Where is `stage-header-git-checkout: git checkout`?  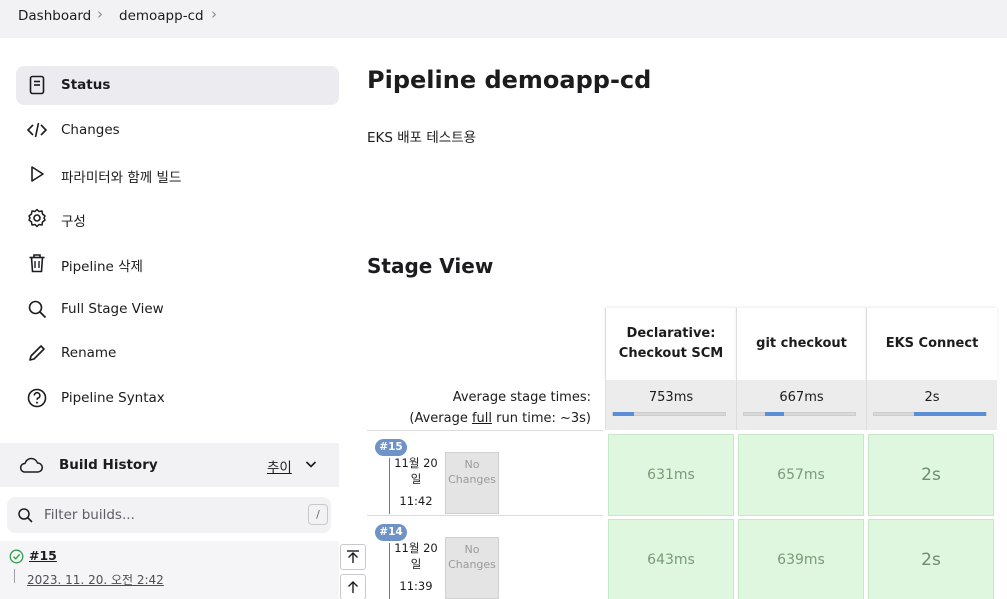 stage-header-git-checkout: git checkout is located at coordinates (801, 344).